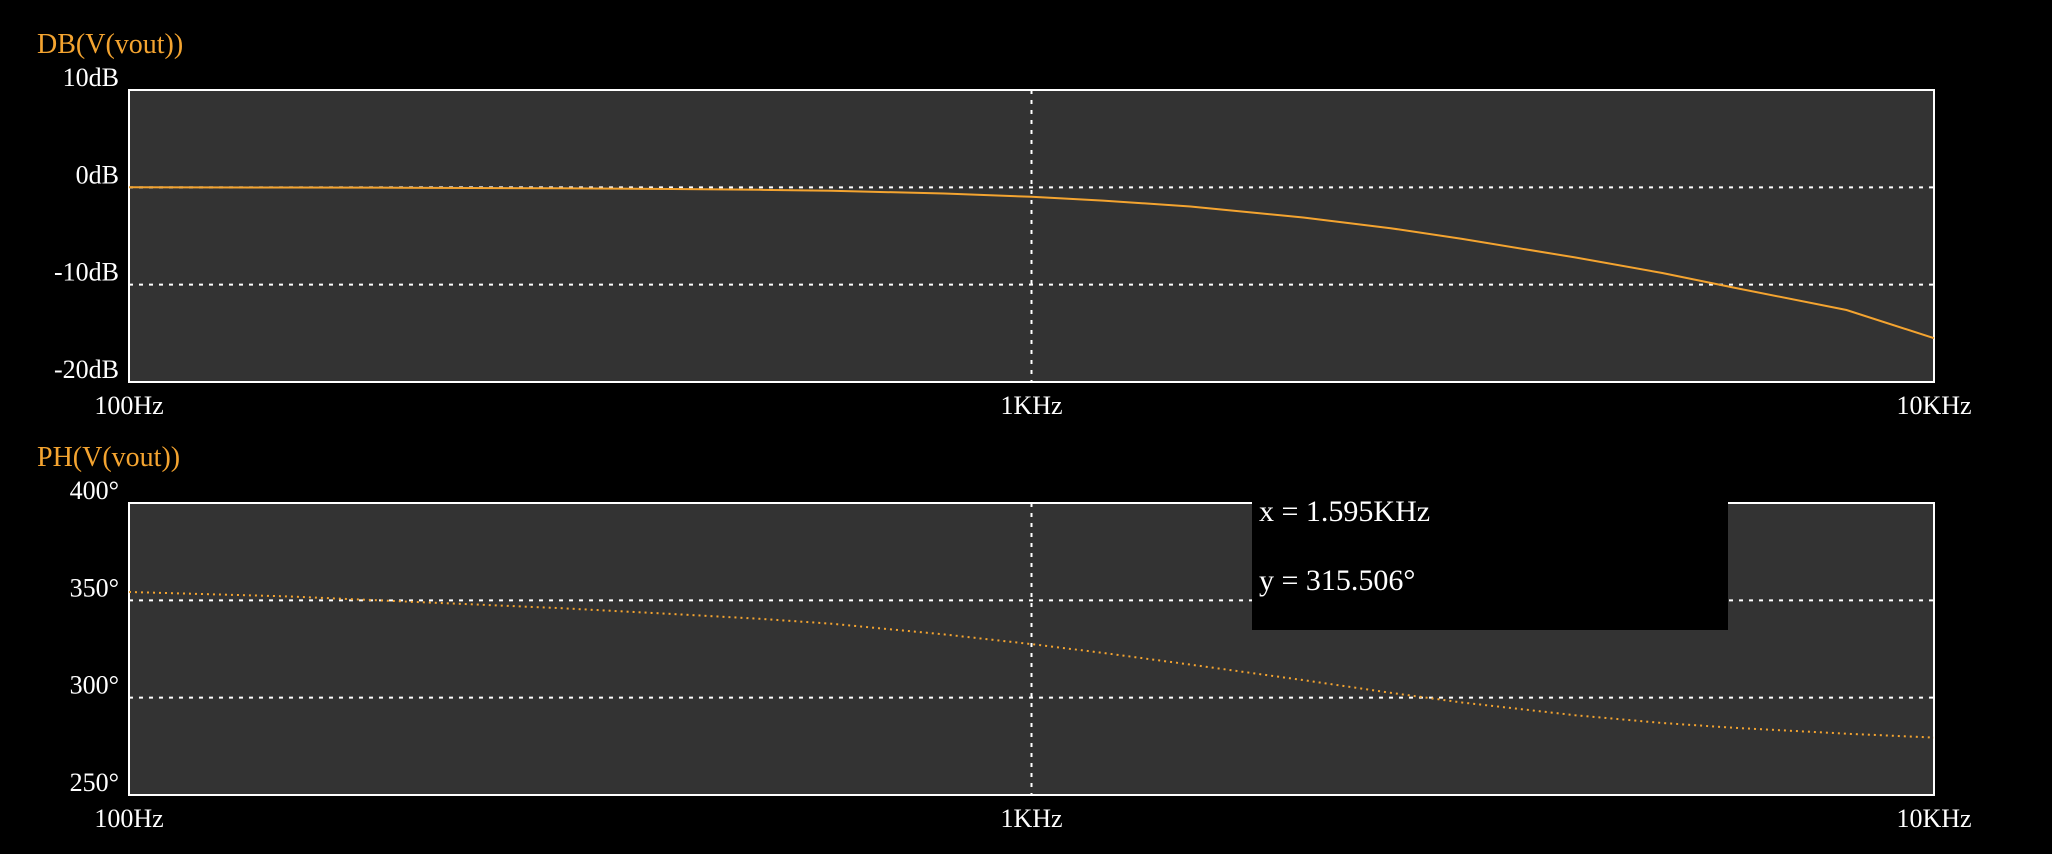 Image resolution: width=2052 pixels, height=854 pixels. What do you see at coordinates (1933, 405) in the screenshot?
I see `magnitude-x-tick-label: 10KHz` at bounding box center [1933, 405].